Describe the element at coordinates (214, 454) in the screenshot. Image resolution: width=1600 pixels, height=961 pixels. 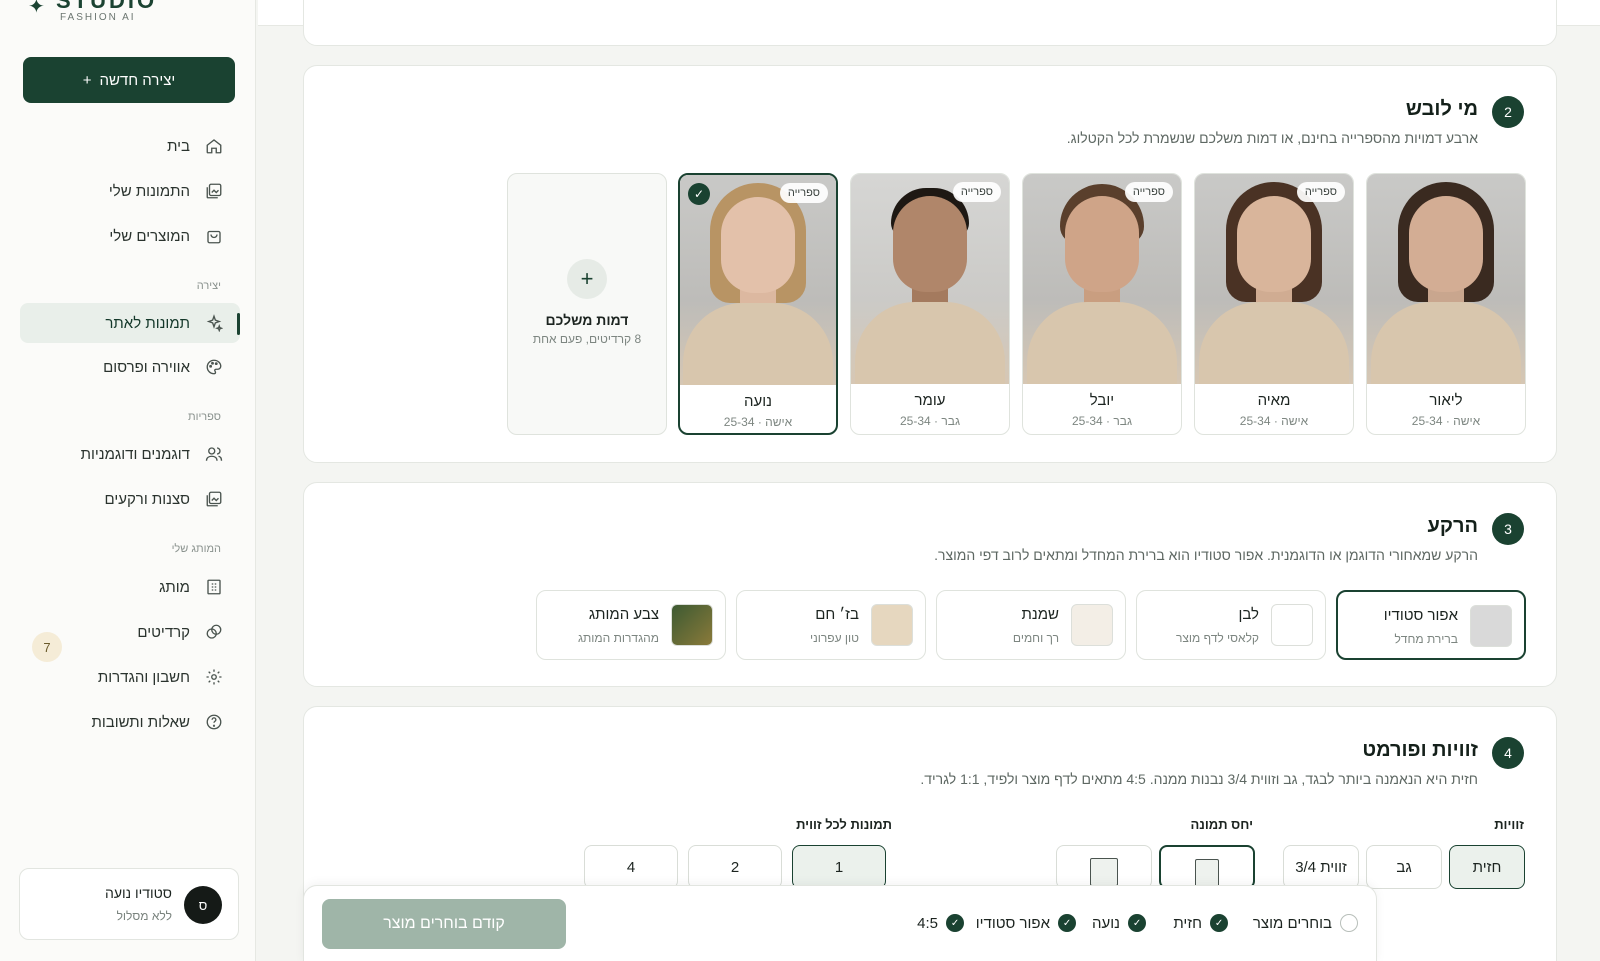
I see `users-icon` at that location.